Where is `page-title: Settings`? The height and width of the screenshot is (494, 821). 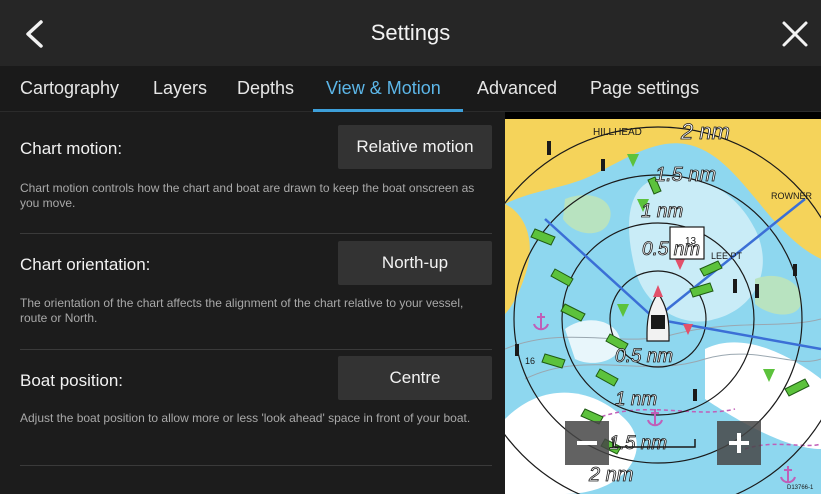
page-title: Settings is located at coordinates (410, 32).